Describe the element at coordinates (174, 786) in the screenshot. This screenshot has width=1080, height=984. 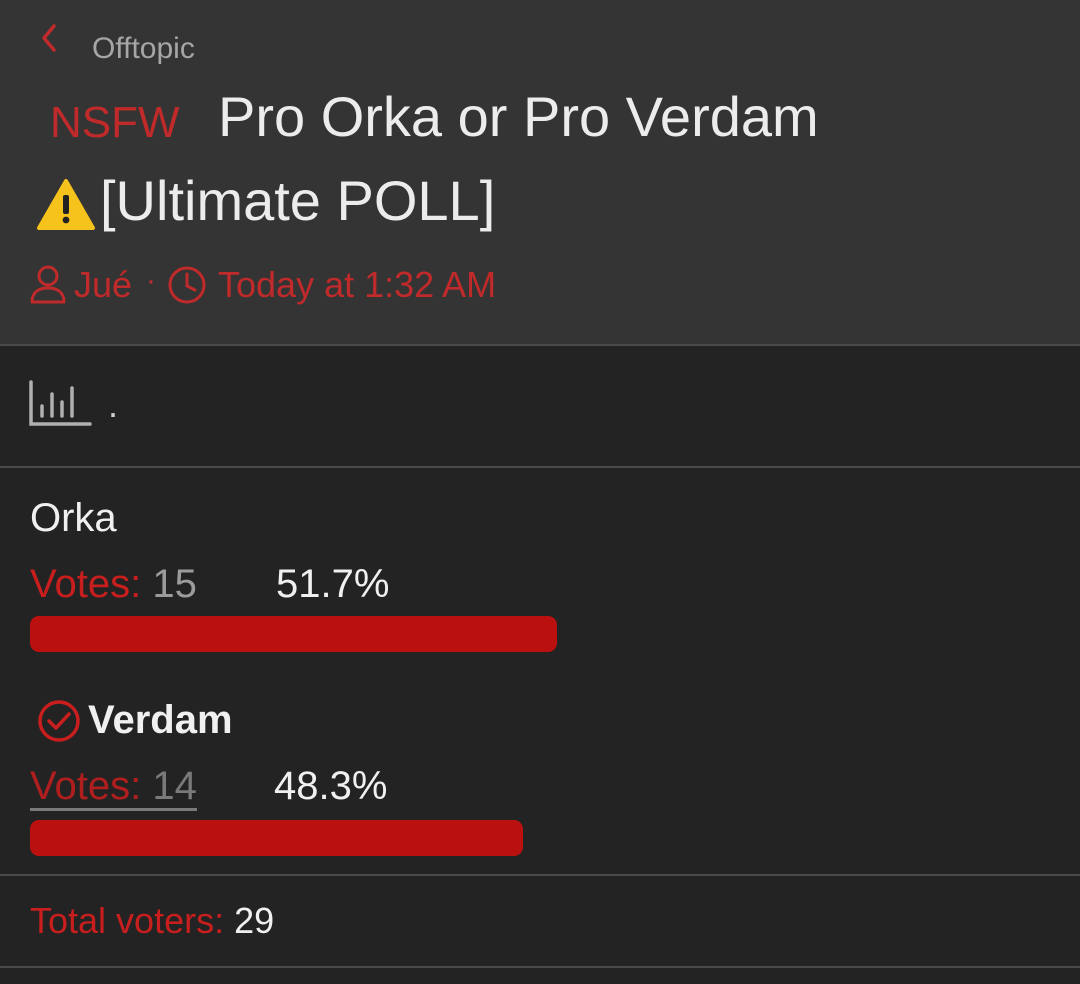
I see `votes-count: 14` at that location.